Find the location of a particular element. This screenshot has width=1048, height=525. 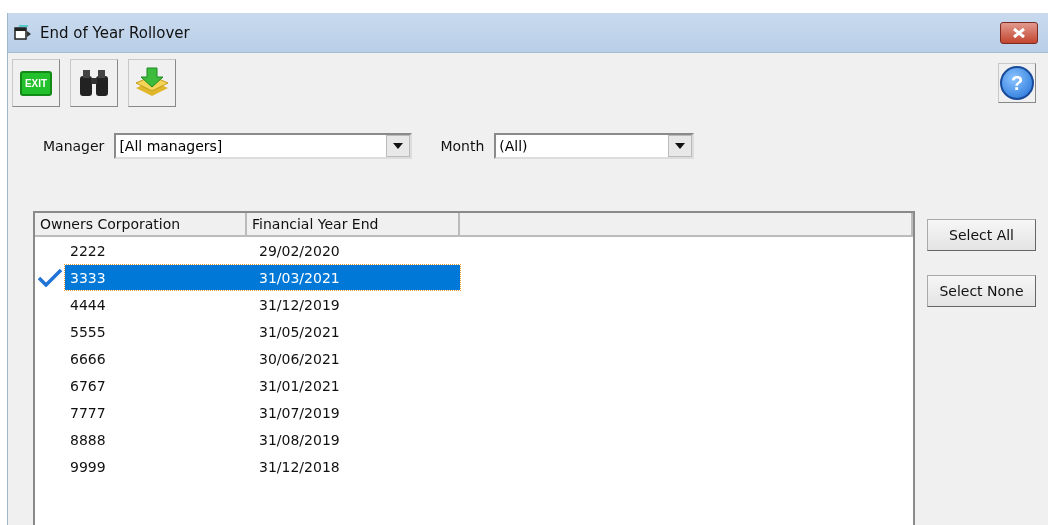

dropdown-field: [All managers] is located at coordinates (263, 146).